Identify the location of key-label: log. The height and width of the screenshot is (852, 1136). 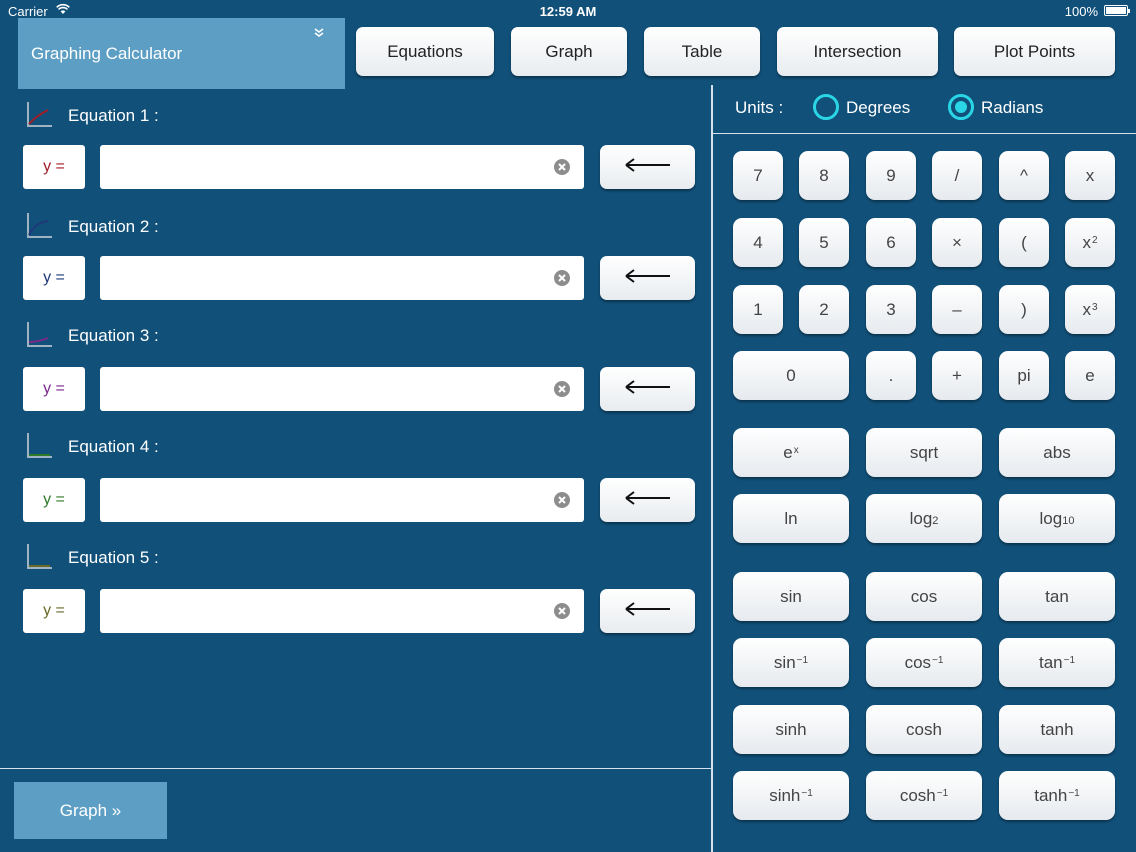
(921, 518).